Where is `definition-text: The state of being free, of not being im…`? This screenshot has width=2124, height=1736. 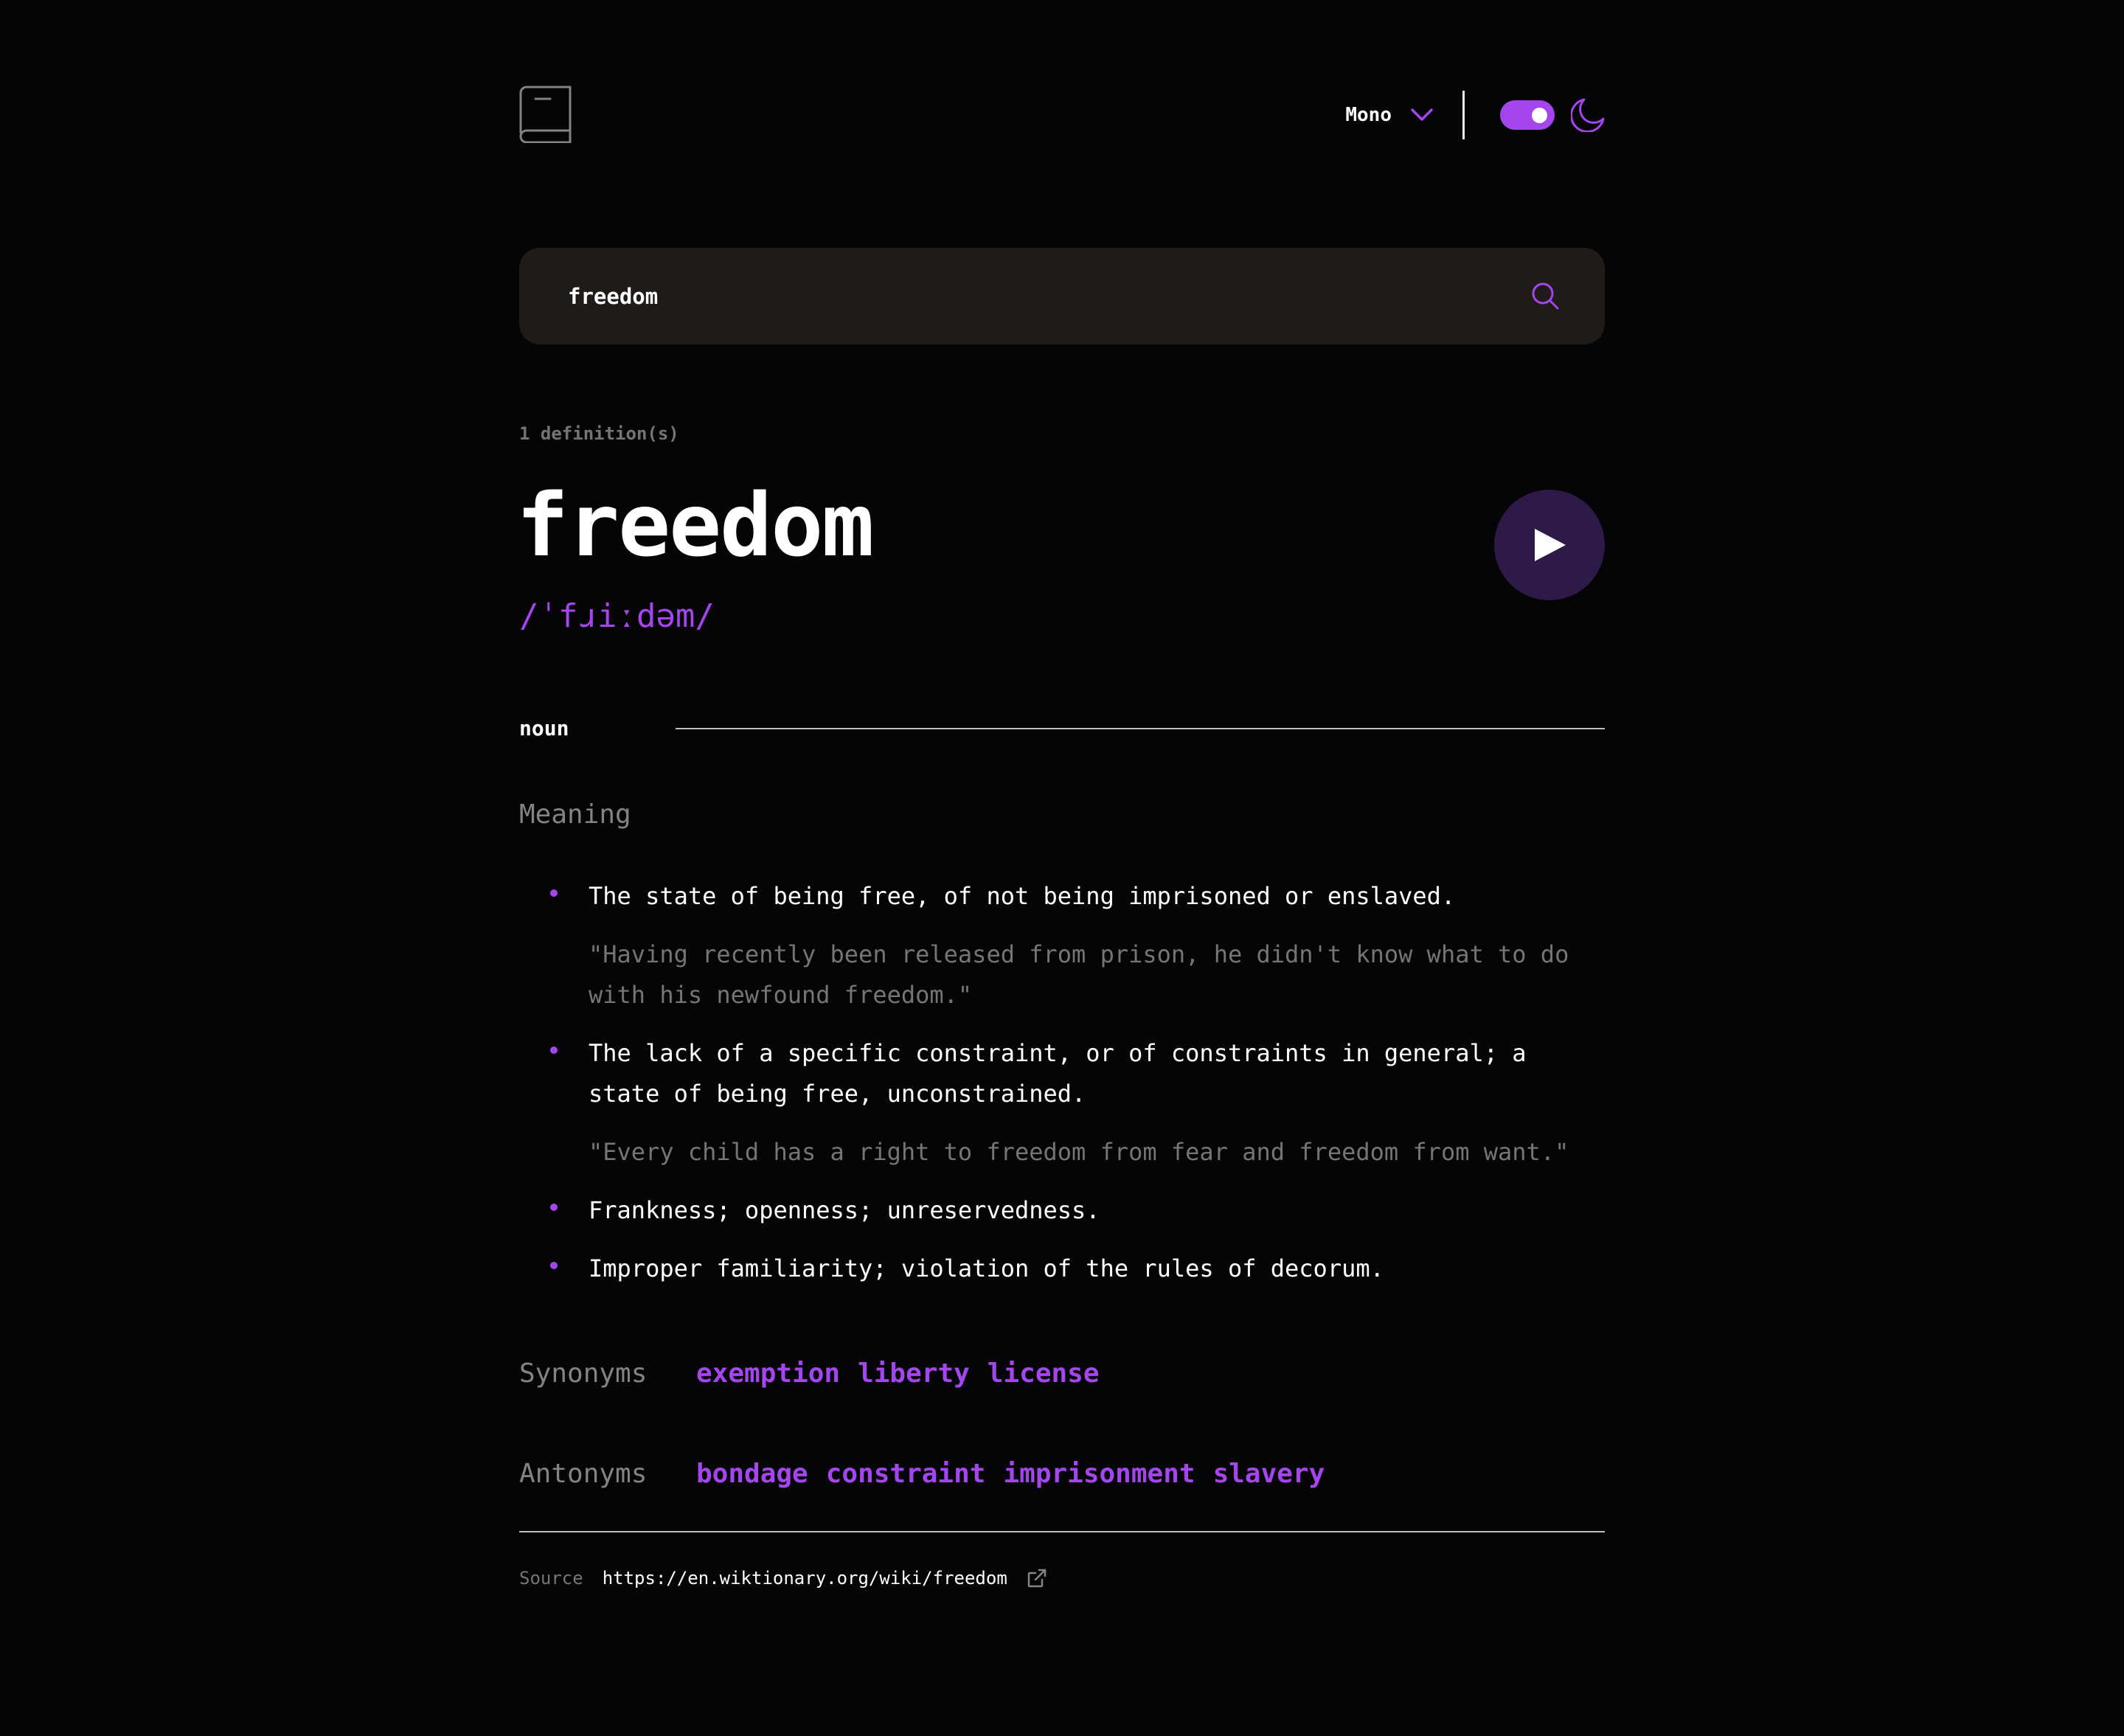 definition-text: The state of being free, of not being im… is located at coordinates (1023, 896).